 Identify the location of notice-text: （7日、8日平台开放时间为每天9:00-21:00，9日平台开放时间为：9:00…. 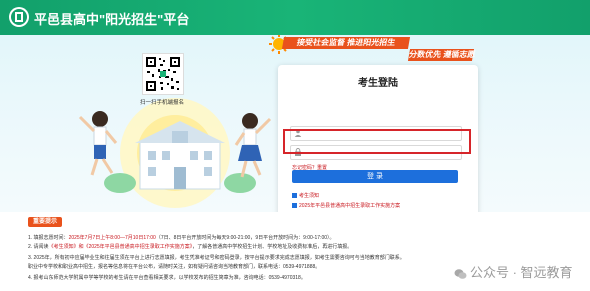
(245, 238).